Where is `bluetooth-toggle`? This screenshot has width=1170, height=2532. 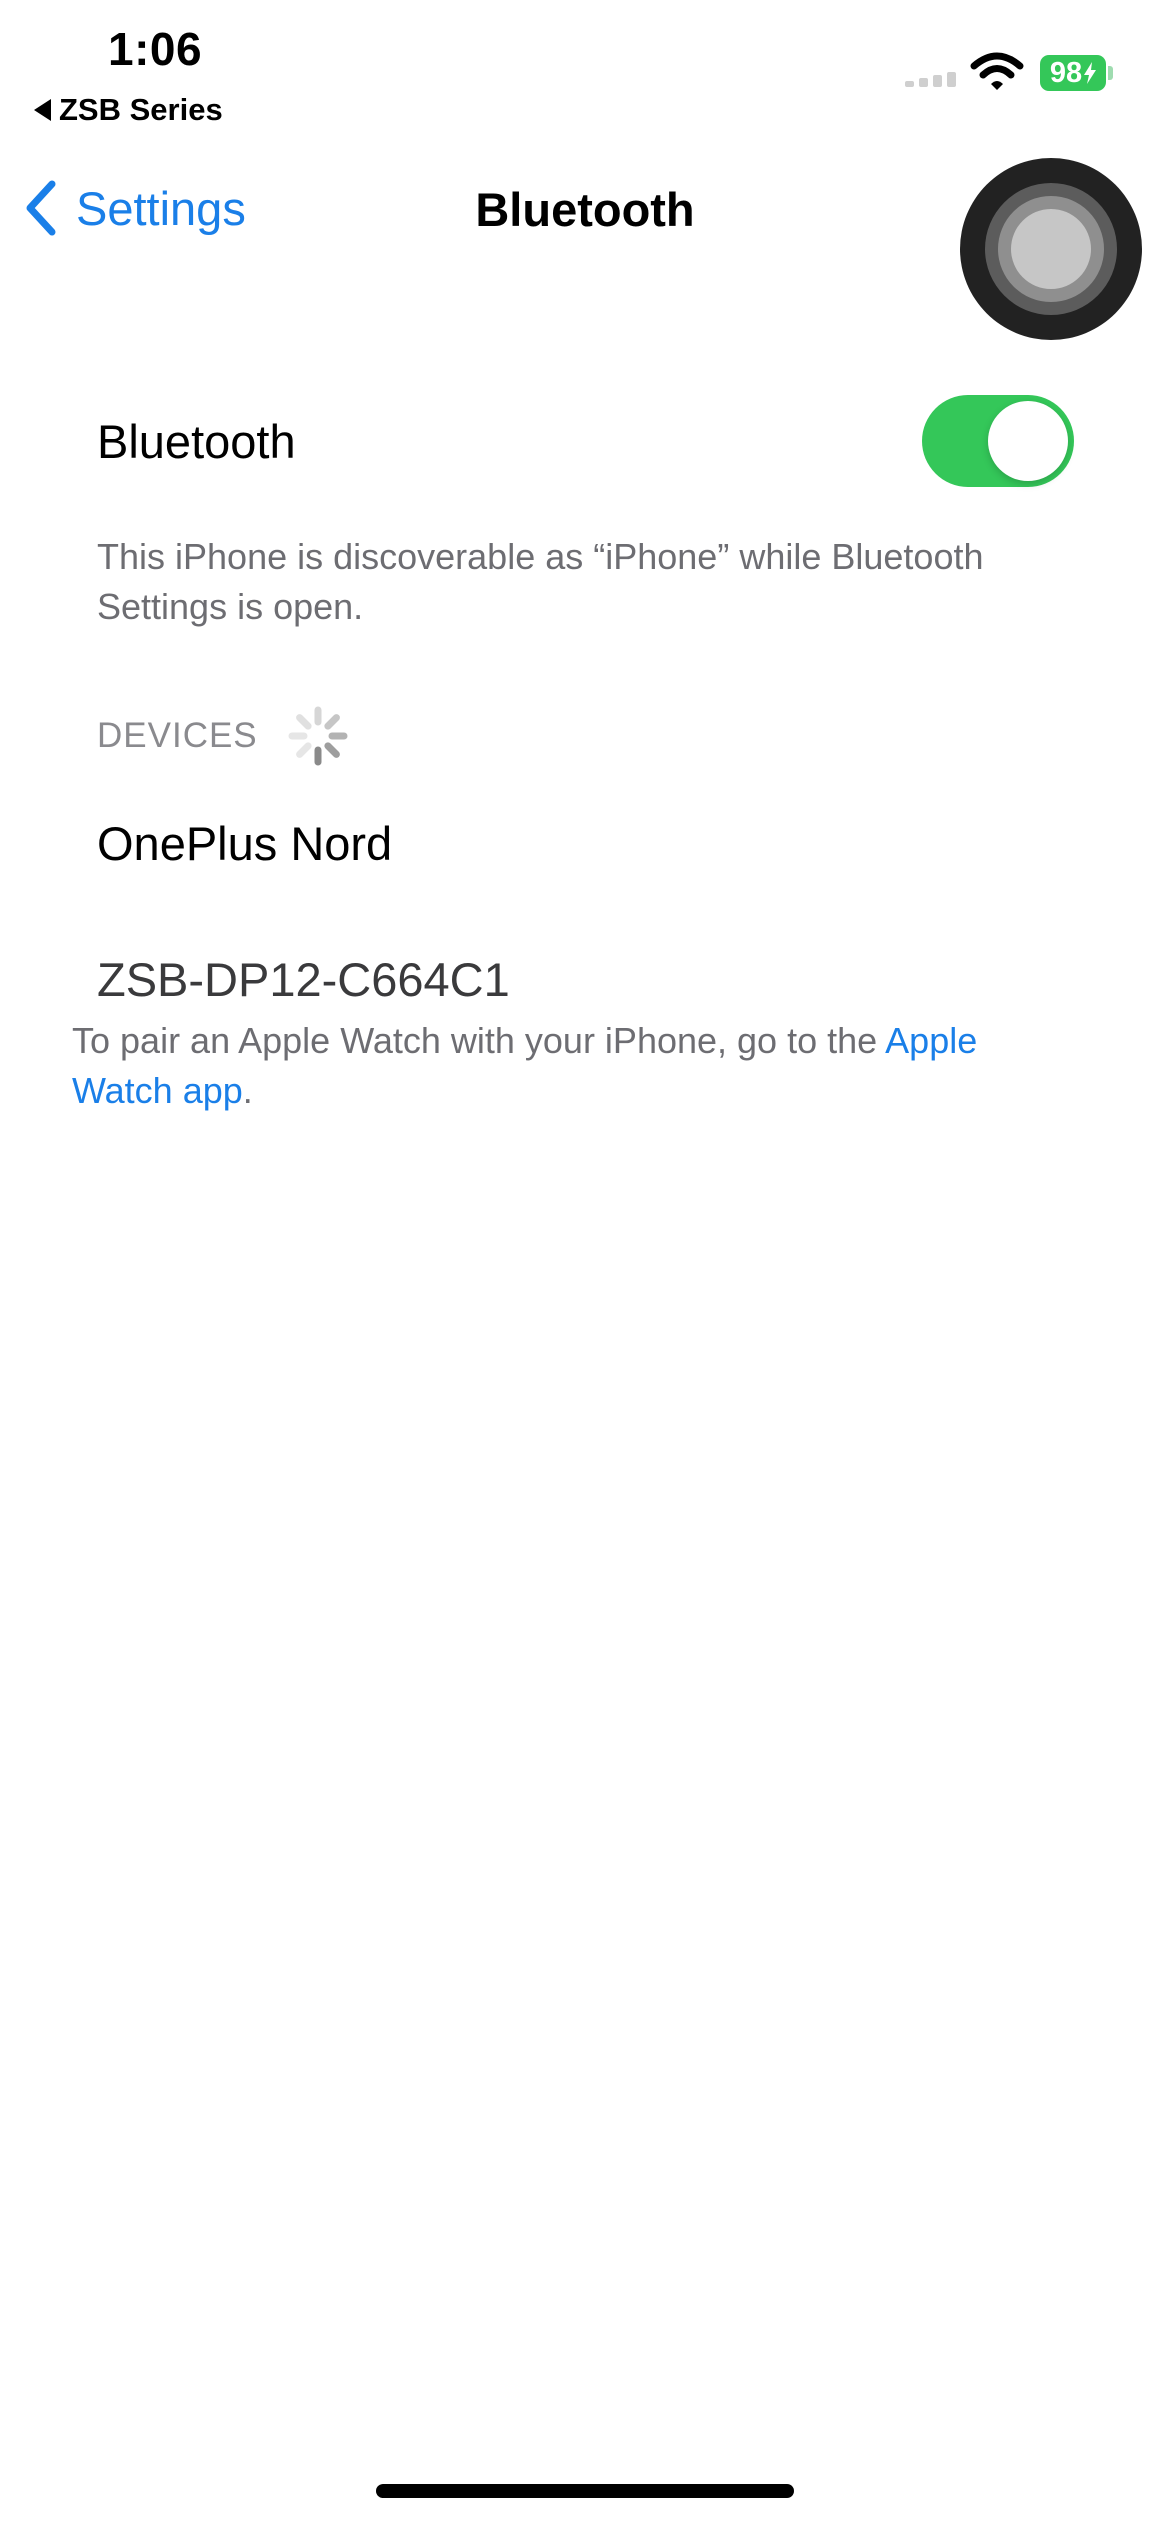 bluetooth-toggle is located at coordinates (998, 441).